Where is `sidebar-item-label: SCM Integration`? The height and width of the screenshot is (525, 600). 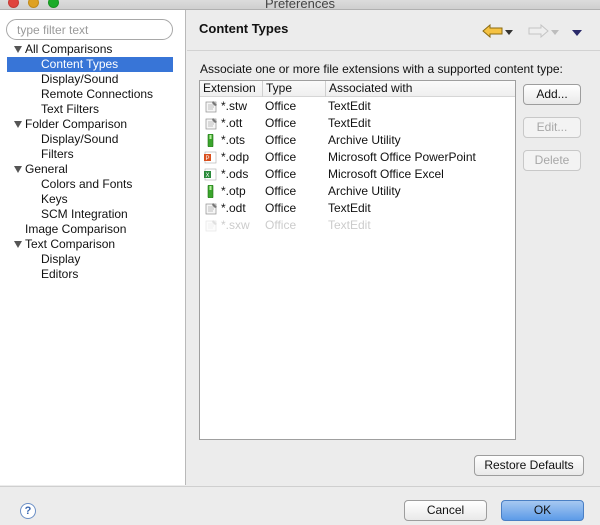
sidebar-item-label: SCM Integration is located at coordinates (84, 214).